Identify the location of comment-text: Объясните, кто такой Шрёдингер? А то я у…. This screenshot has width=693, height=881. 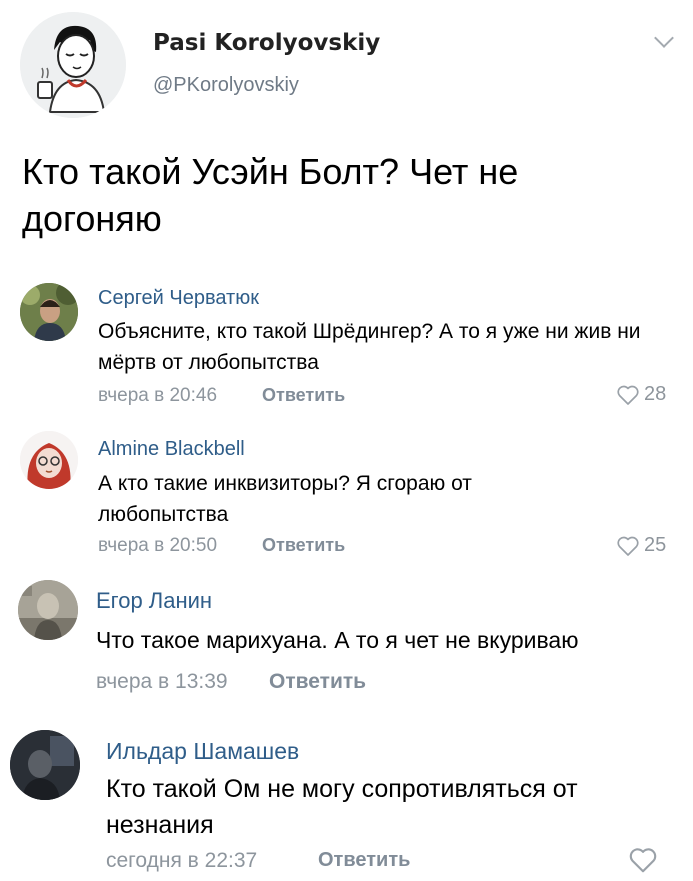
(369, 347).